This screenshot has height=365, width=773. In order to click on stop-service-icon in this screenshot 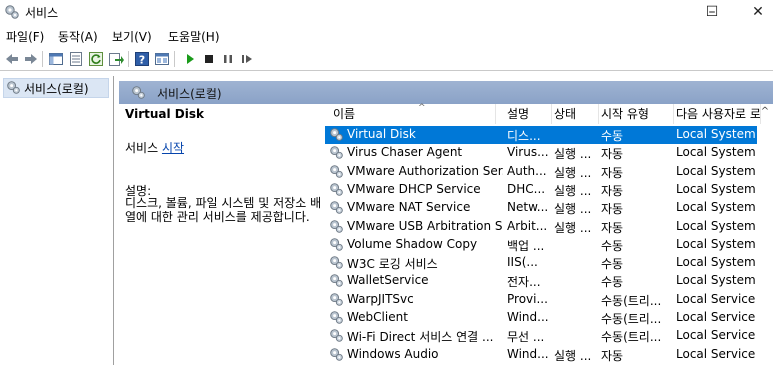, I will do `click(209, 59)`.